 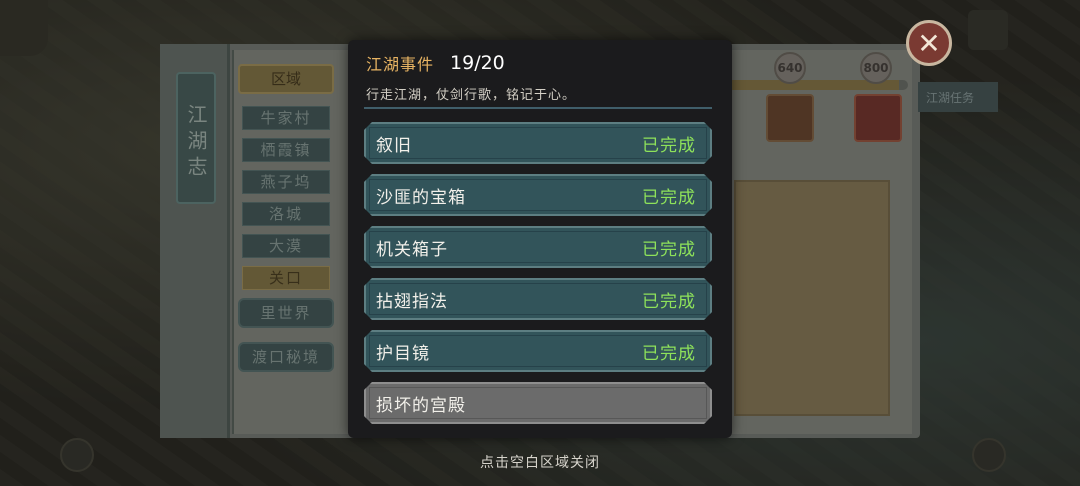 I want to click on event-row: 护目镜 已完成, so click(x=538, y=351).